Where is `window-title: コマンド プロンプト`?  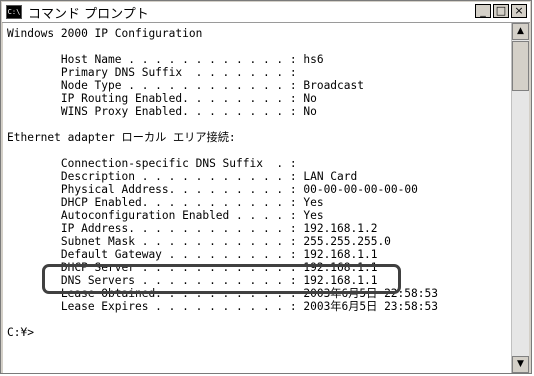
window-title: コマンド プロンプト is located at coordinates (88, 14).